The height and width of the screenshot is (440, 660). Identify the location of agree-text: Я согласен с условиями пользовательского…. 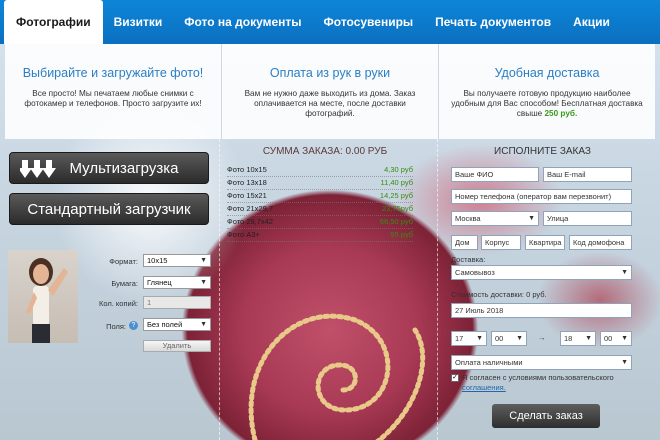
(549, 383).